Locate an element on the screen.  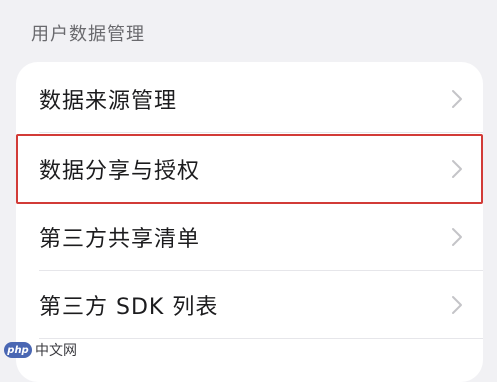
section-title: 用户数据管理 is located at coordinates (88, 34).